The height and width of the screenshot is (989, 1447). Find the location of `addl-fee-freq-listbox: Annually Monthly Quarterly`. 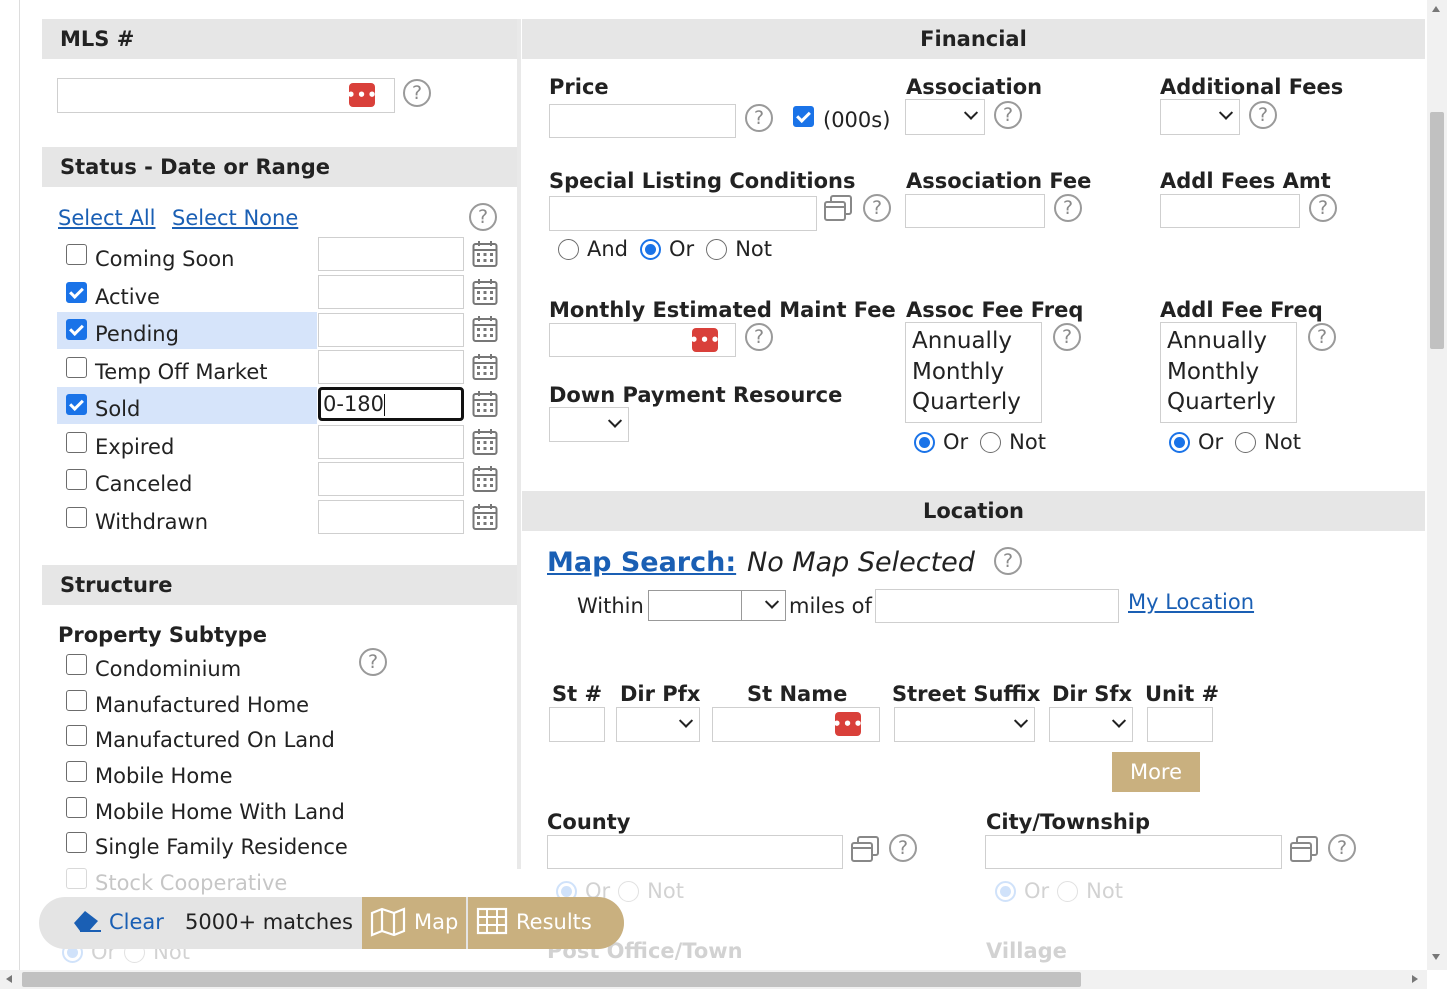

addl-fee-freq-listbox: Annually Monthly Quarterly is located at coordinates (1228, 372).